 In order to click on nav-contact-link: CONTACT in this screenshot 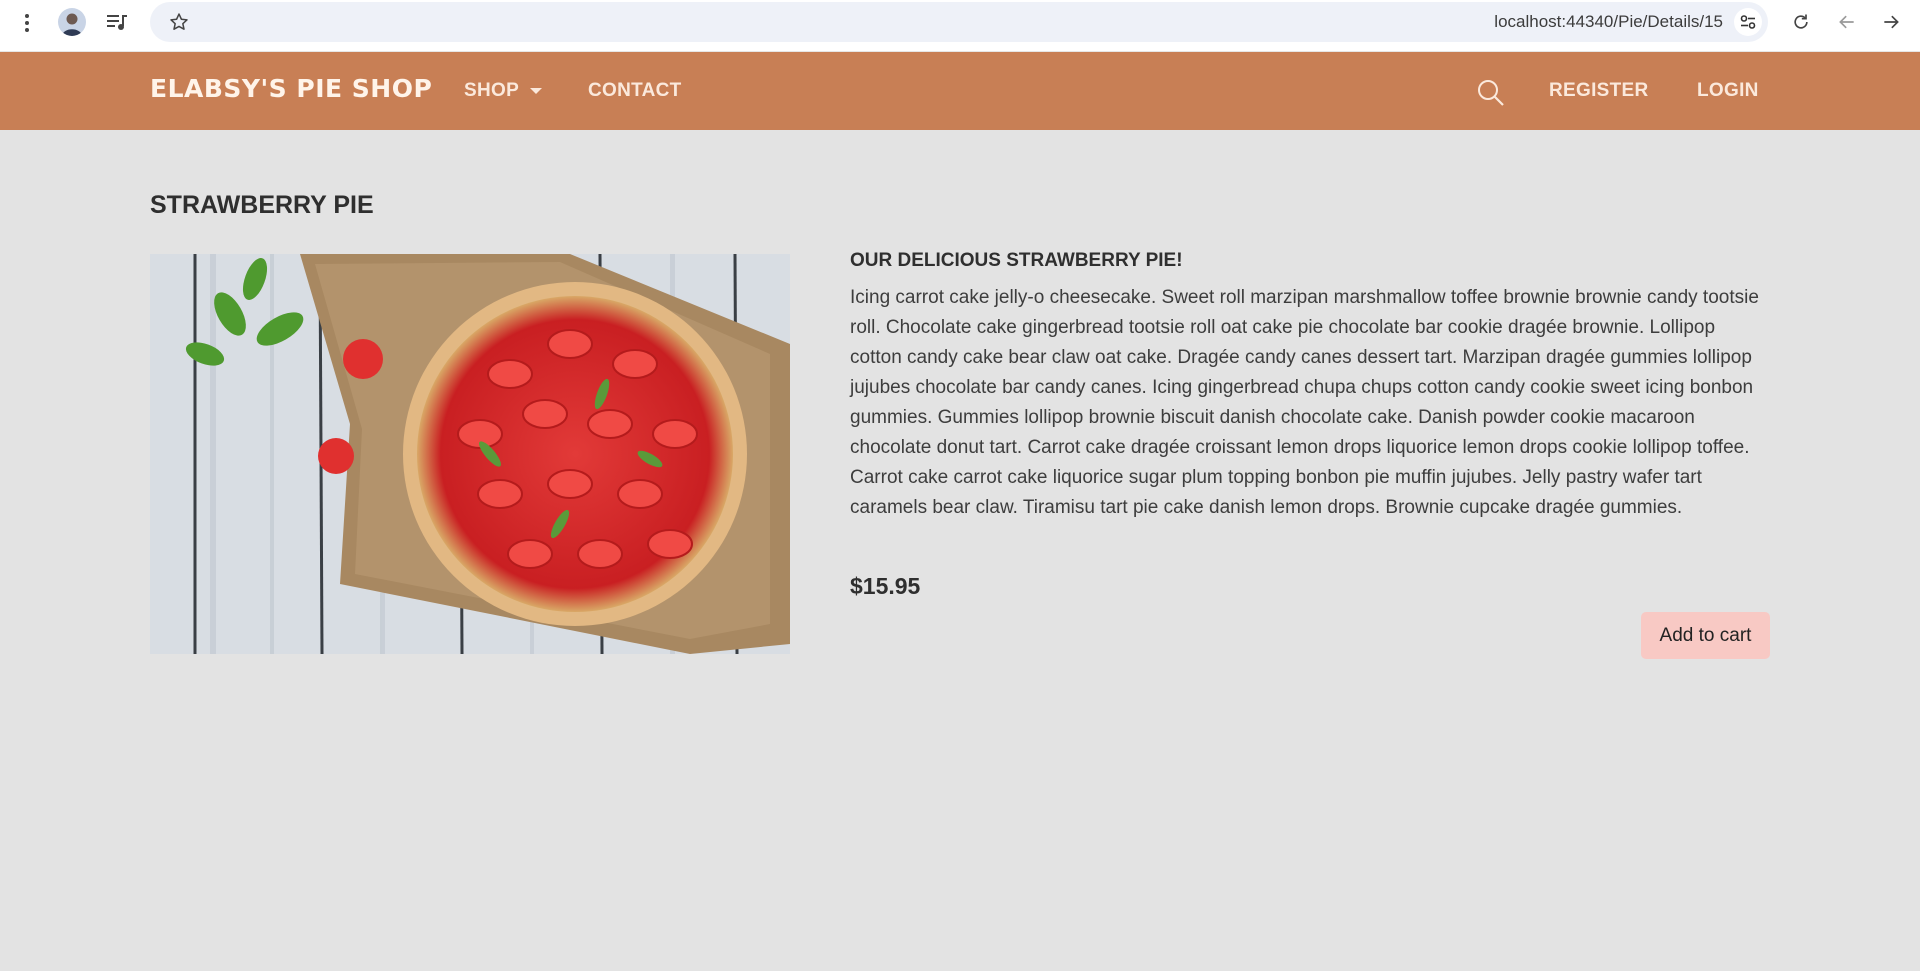, I will do `click(635, 91)`.